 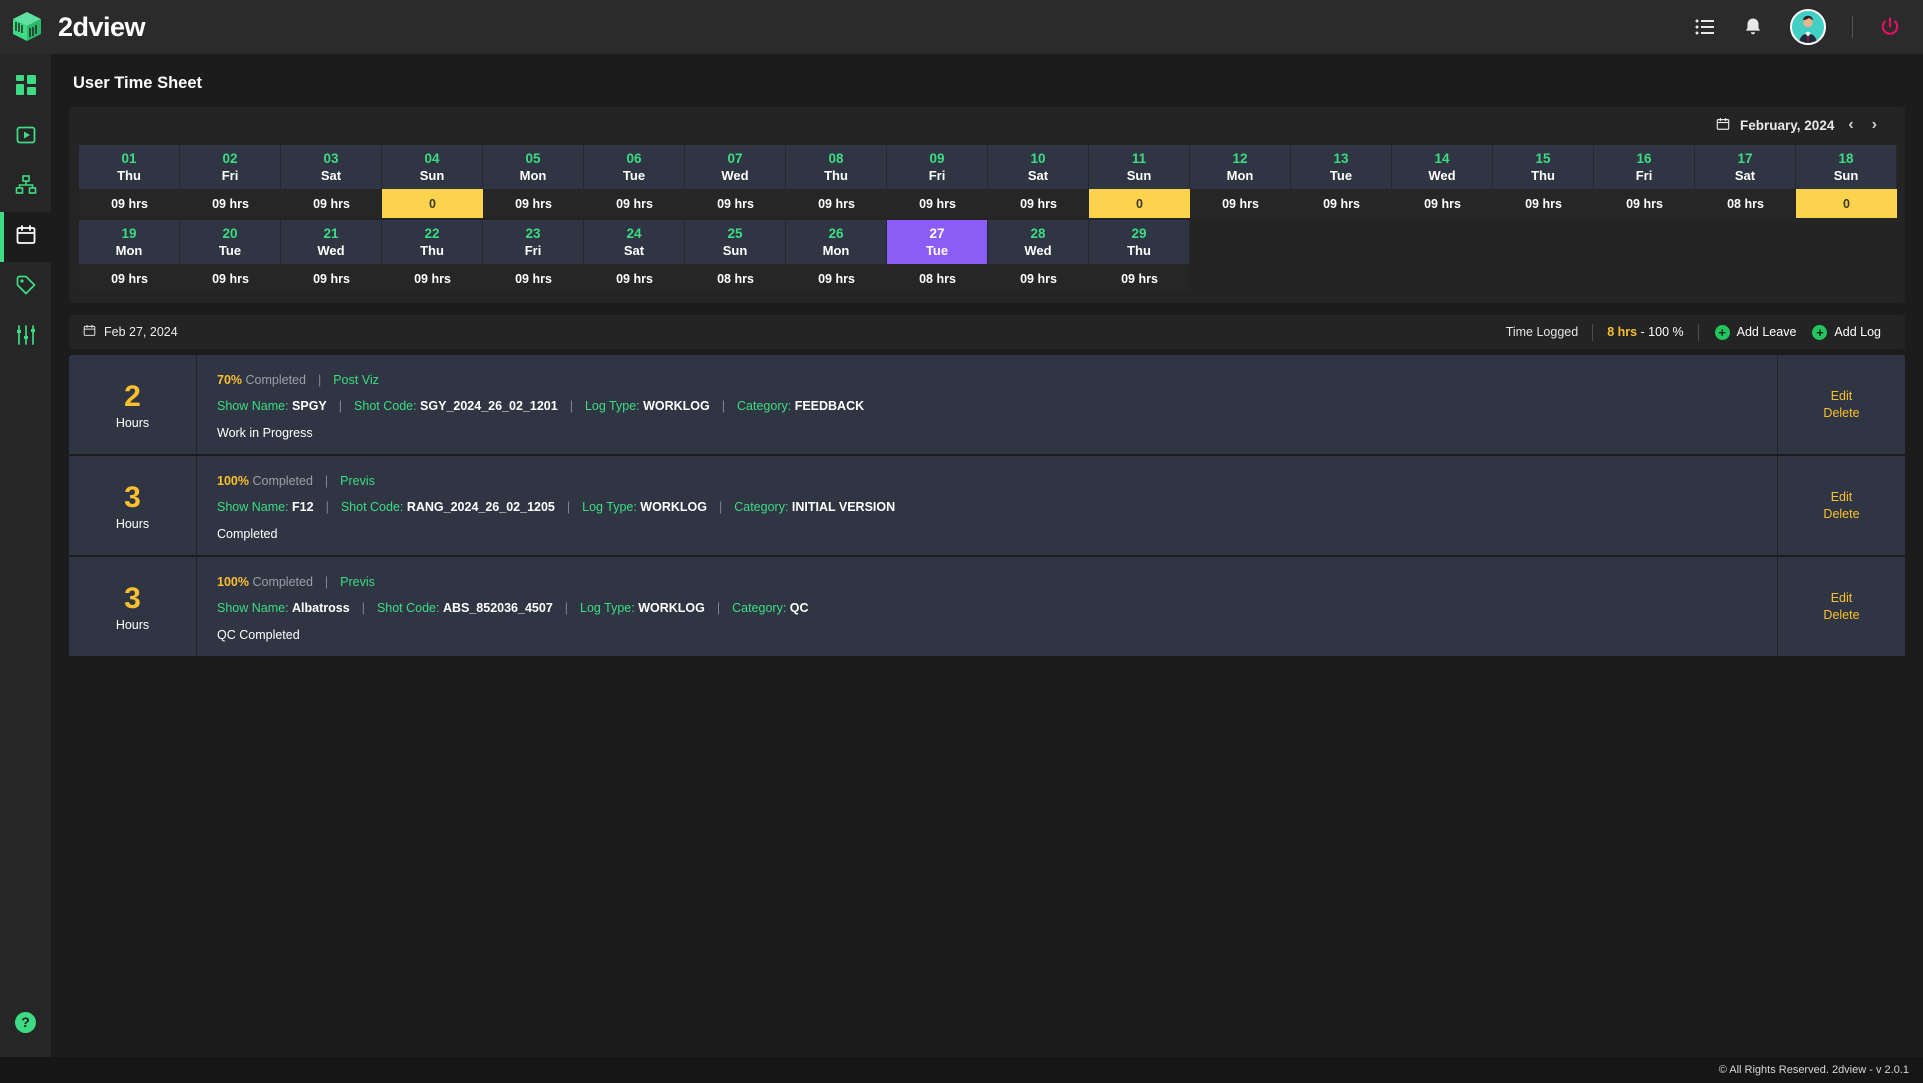 I want to click on day-hours-04: 0, so click(x=432, y=203).